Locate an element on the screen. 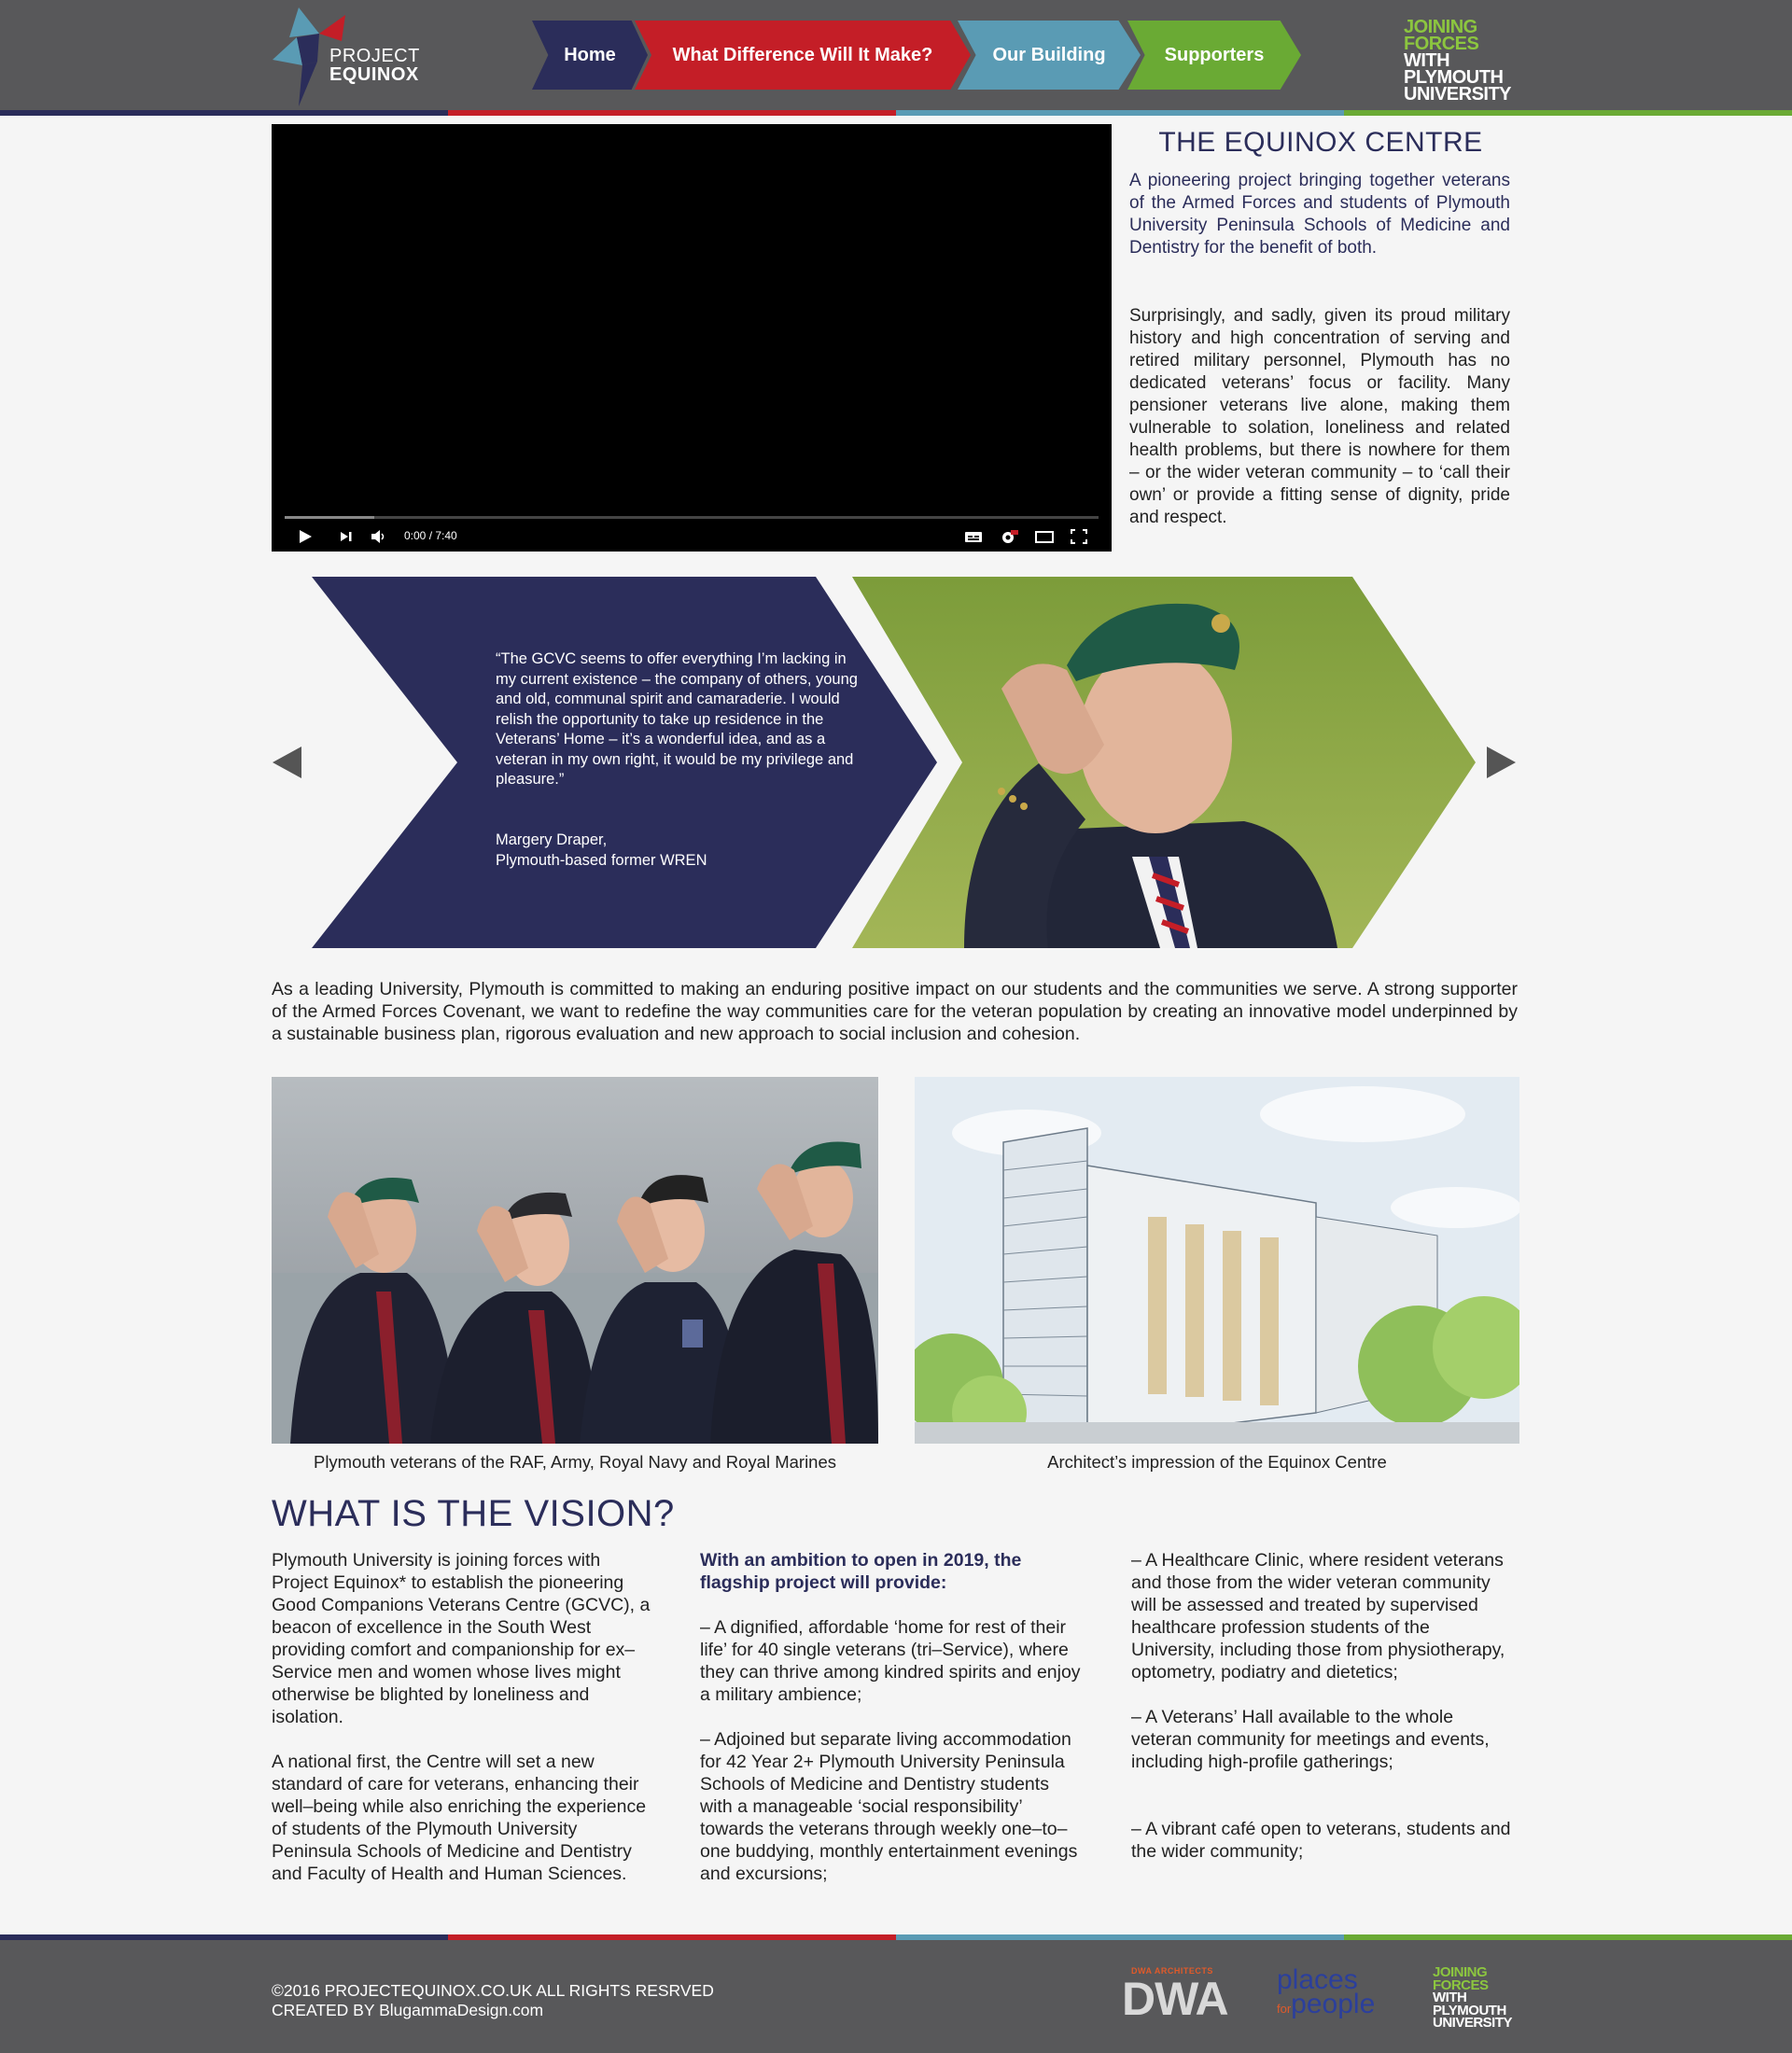 Image resolution: width=1792 pixels, height=2053 pixels. next-icon is located at coordinates (346, 538).